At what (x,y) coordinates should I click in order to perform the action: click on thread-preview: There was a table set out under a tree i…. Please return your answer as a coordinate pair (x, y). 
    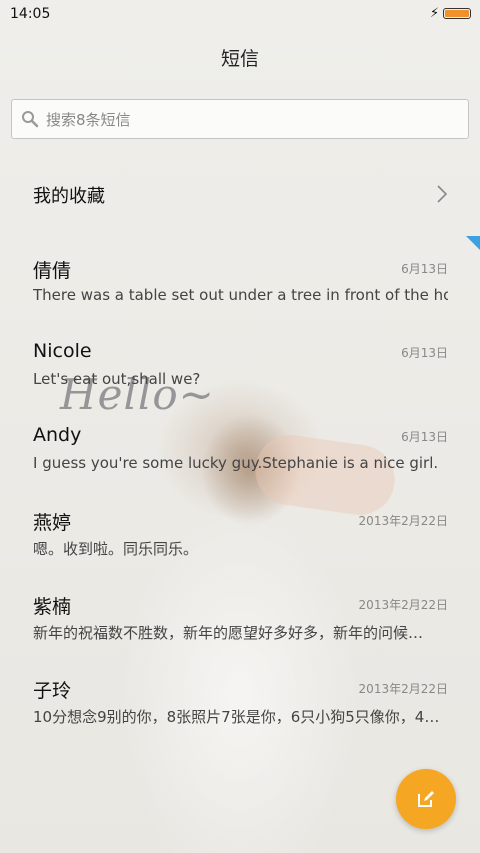
    Looking at the image, I should click on (240, 295).